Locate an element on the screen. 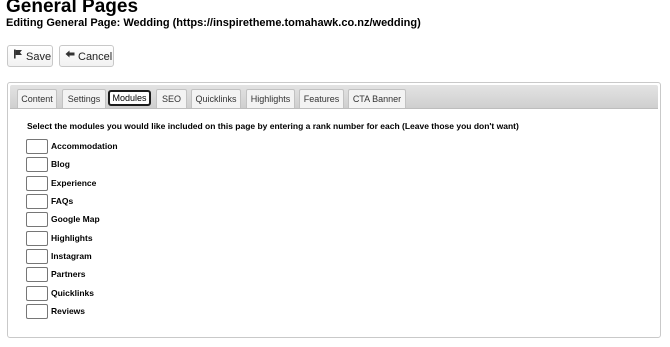 The width and height of the screenshot is (670, 347). rank-input-highlights is located at coordinates (37, 238).